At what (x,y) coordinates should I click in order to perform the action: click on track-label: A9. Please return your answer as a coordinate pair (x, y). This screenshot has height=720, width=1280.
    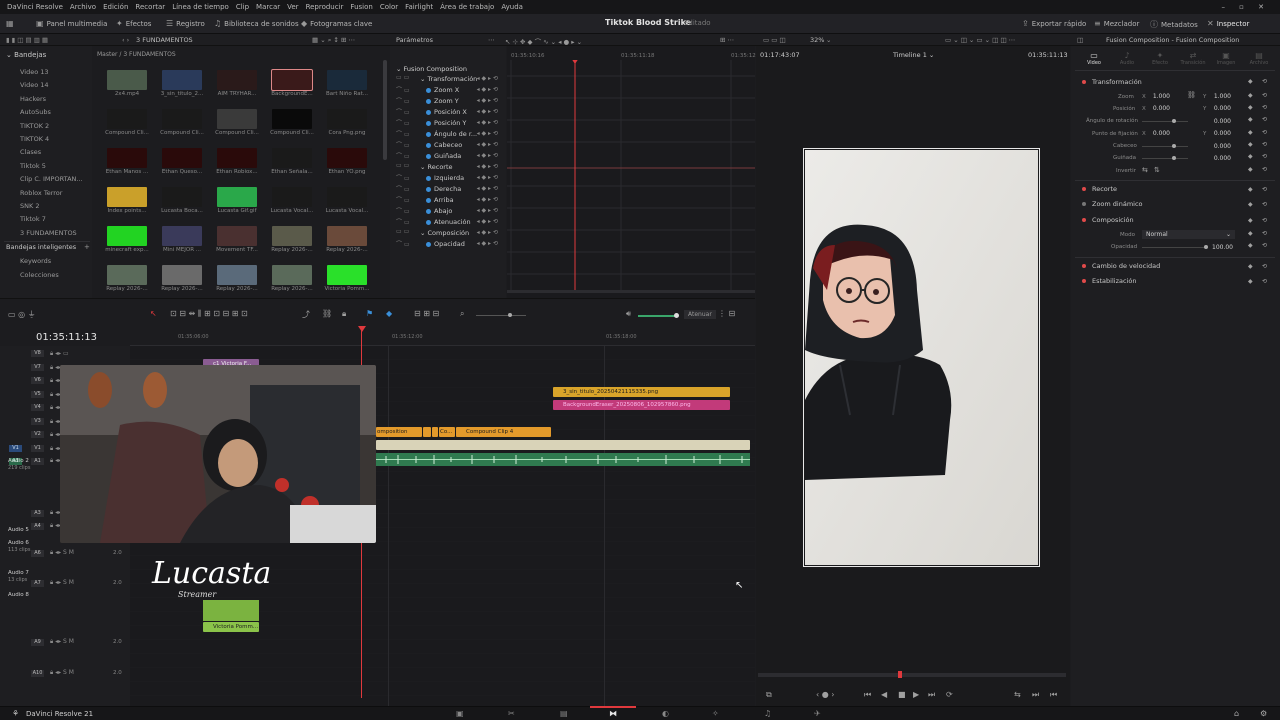
    Looking at the image, I should click on (37, 642).